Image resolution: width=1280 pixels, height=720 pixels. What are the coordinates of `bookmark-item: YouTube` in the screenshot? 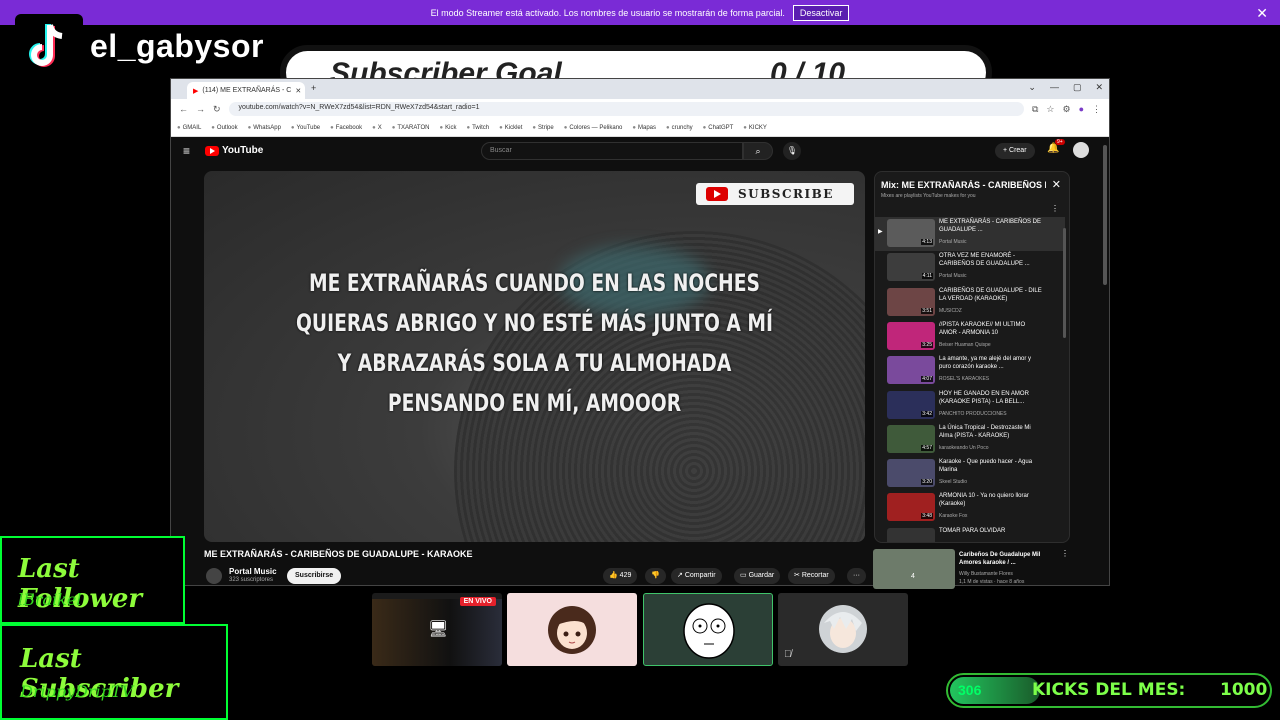 It's located at (306, 128).